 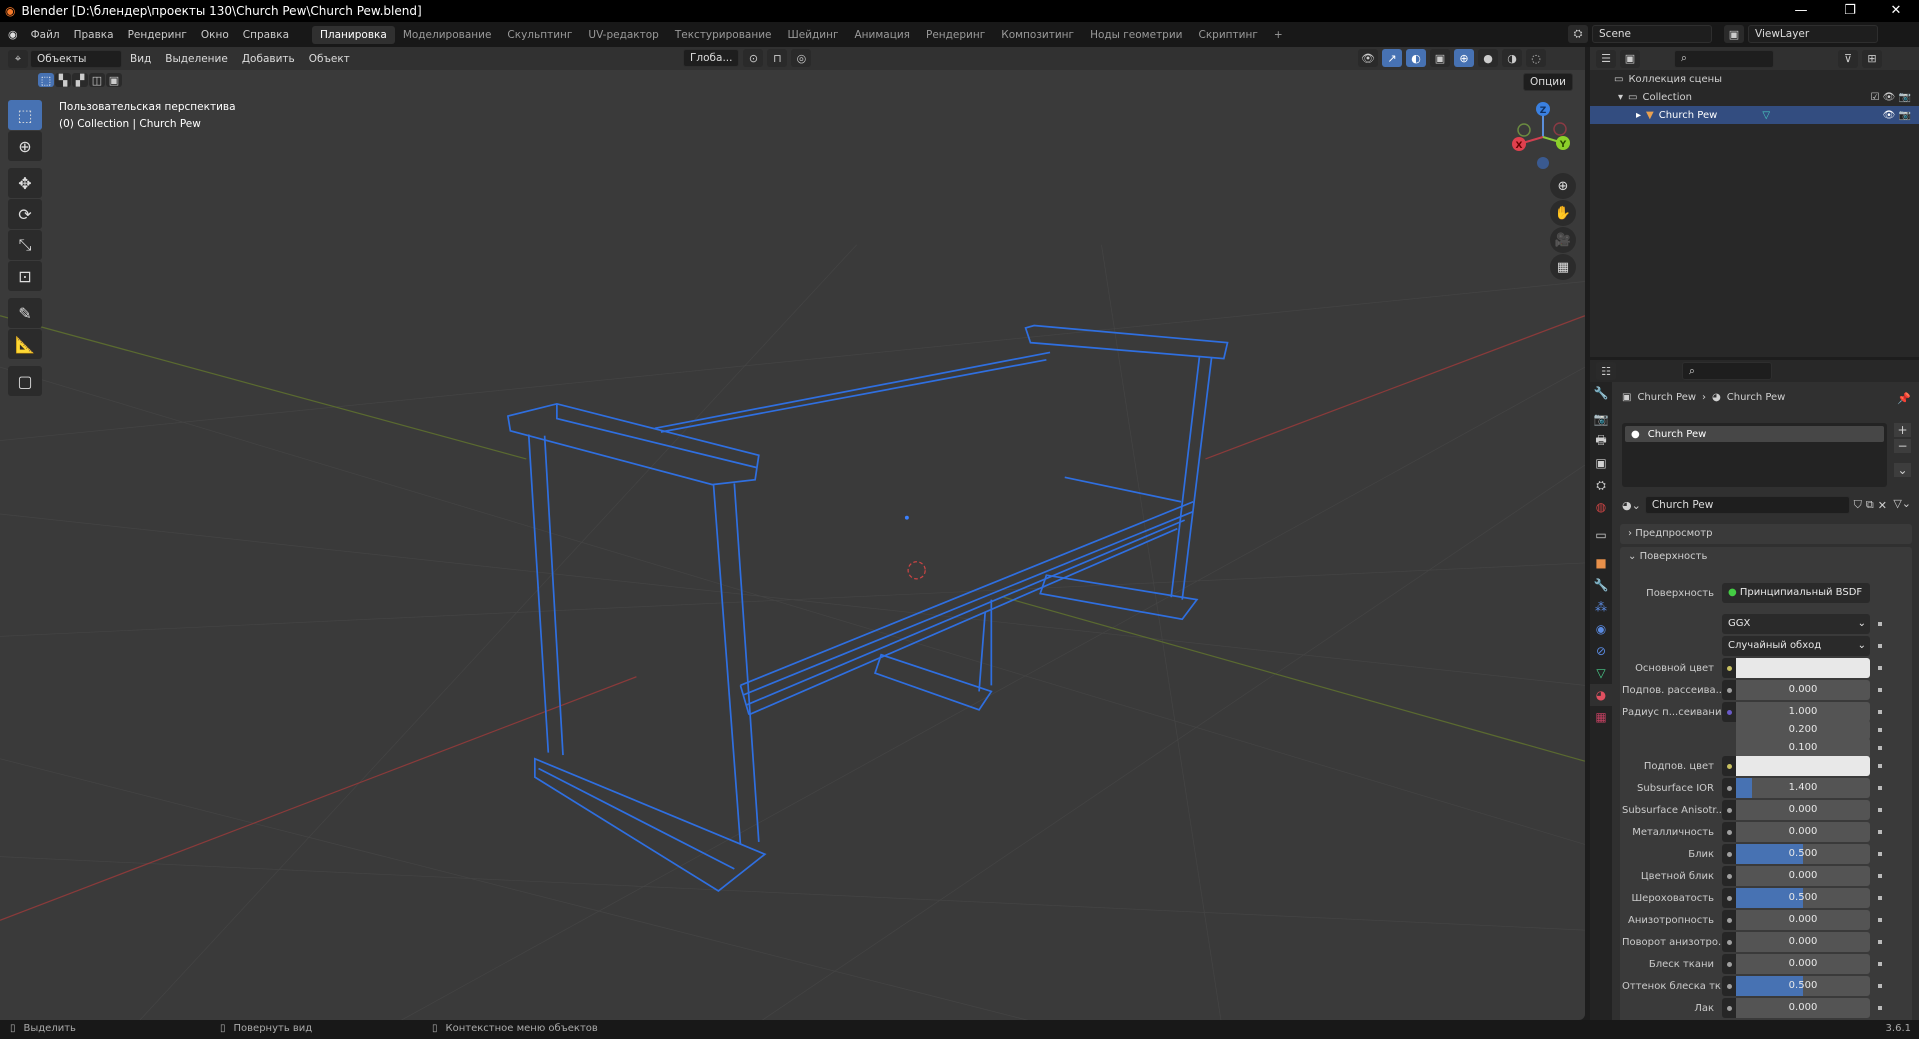 What do you see at coordinates (1850, 11) in the screenshot?
I see `maximize-button: ❐` at bounding box center [1850, 11].